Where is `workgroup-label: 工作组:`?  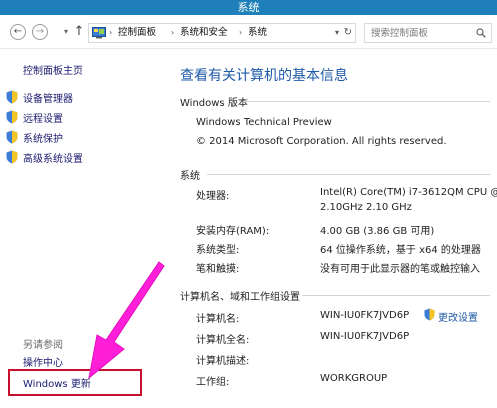
workgroup-label: 工作组: is located at coordinates (213, 382).